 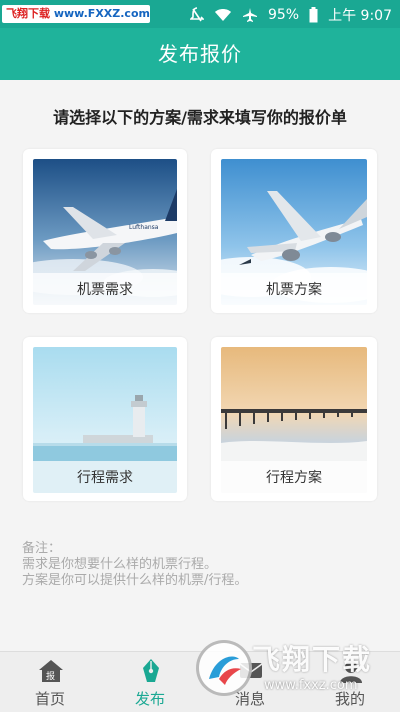 I want to click on watermark-top: 飞翔下载 www.FXXZ.com, so click(x=76, y=14).